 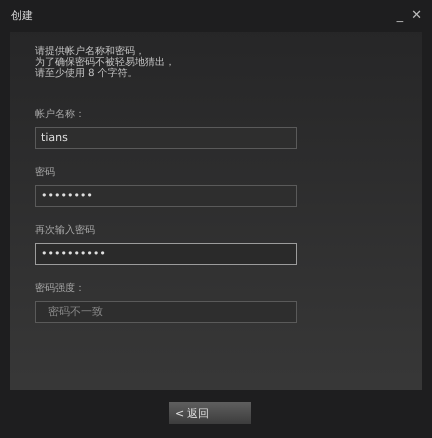 What do you see at coordinates (416, 15) in the screenshot?
I see `close-button: ✕` at bounding box center [416, 15].